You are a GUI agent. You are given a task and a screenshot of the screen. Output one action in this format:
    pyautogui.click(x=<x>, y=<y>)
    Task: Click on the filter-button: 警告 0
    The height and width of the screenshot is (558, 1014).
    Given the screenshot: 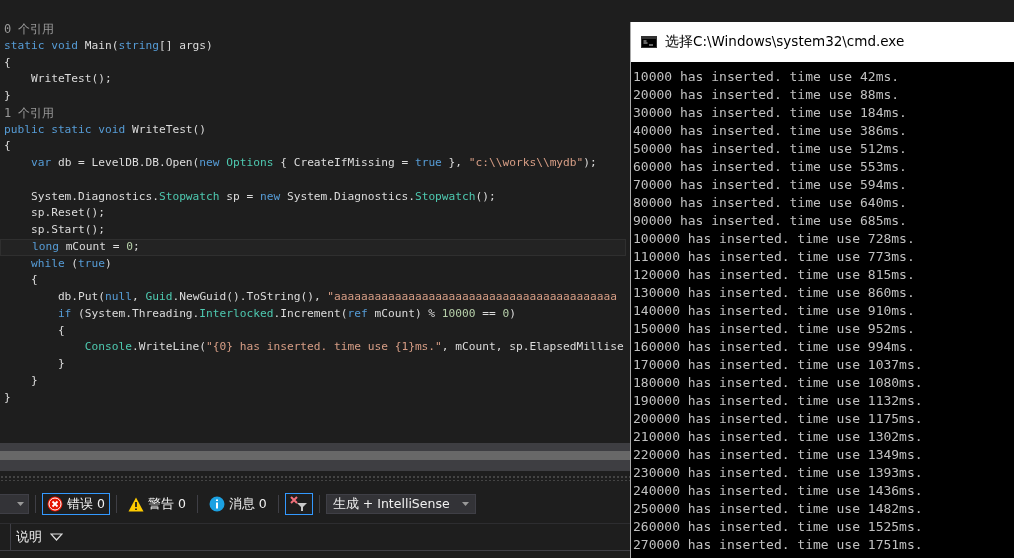 What is the action you would take?
    pyautogui.click(x=156, y=504)
    